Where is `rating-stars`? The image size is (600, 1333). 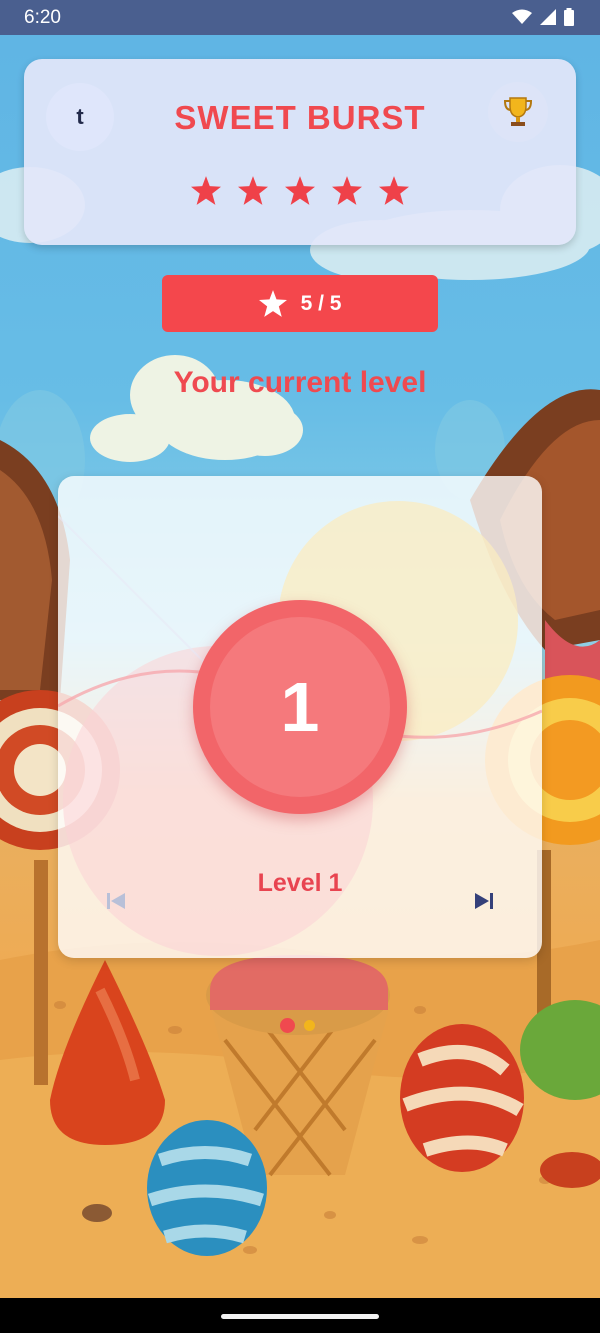
rating-stars is located at coordinates (300, 190).